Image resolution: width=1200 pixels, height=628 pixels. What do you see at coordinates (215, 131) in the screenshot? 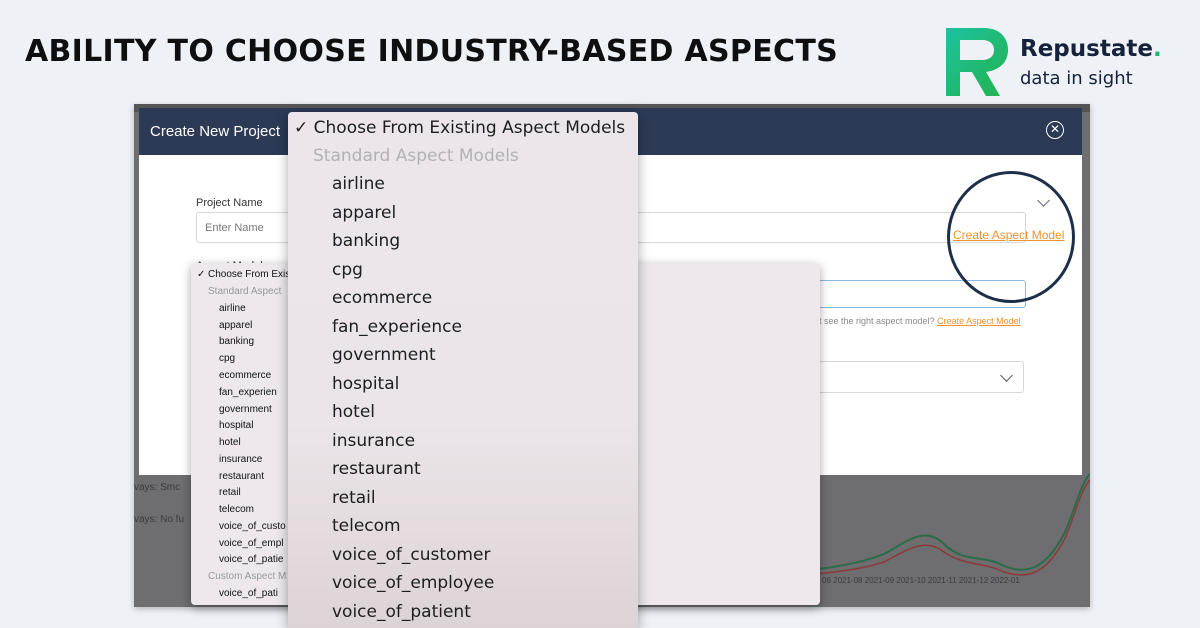
I see `modal-title: Create New Project` at bounding box center [215, 131].